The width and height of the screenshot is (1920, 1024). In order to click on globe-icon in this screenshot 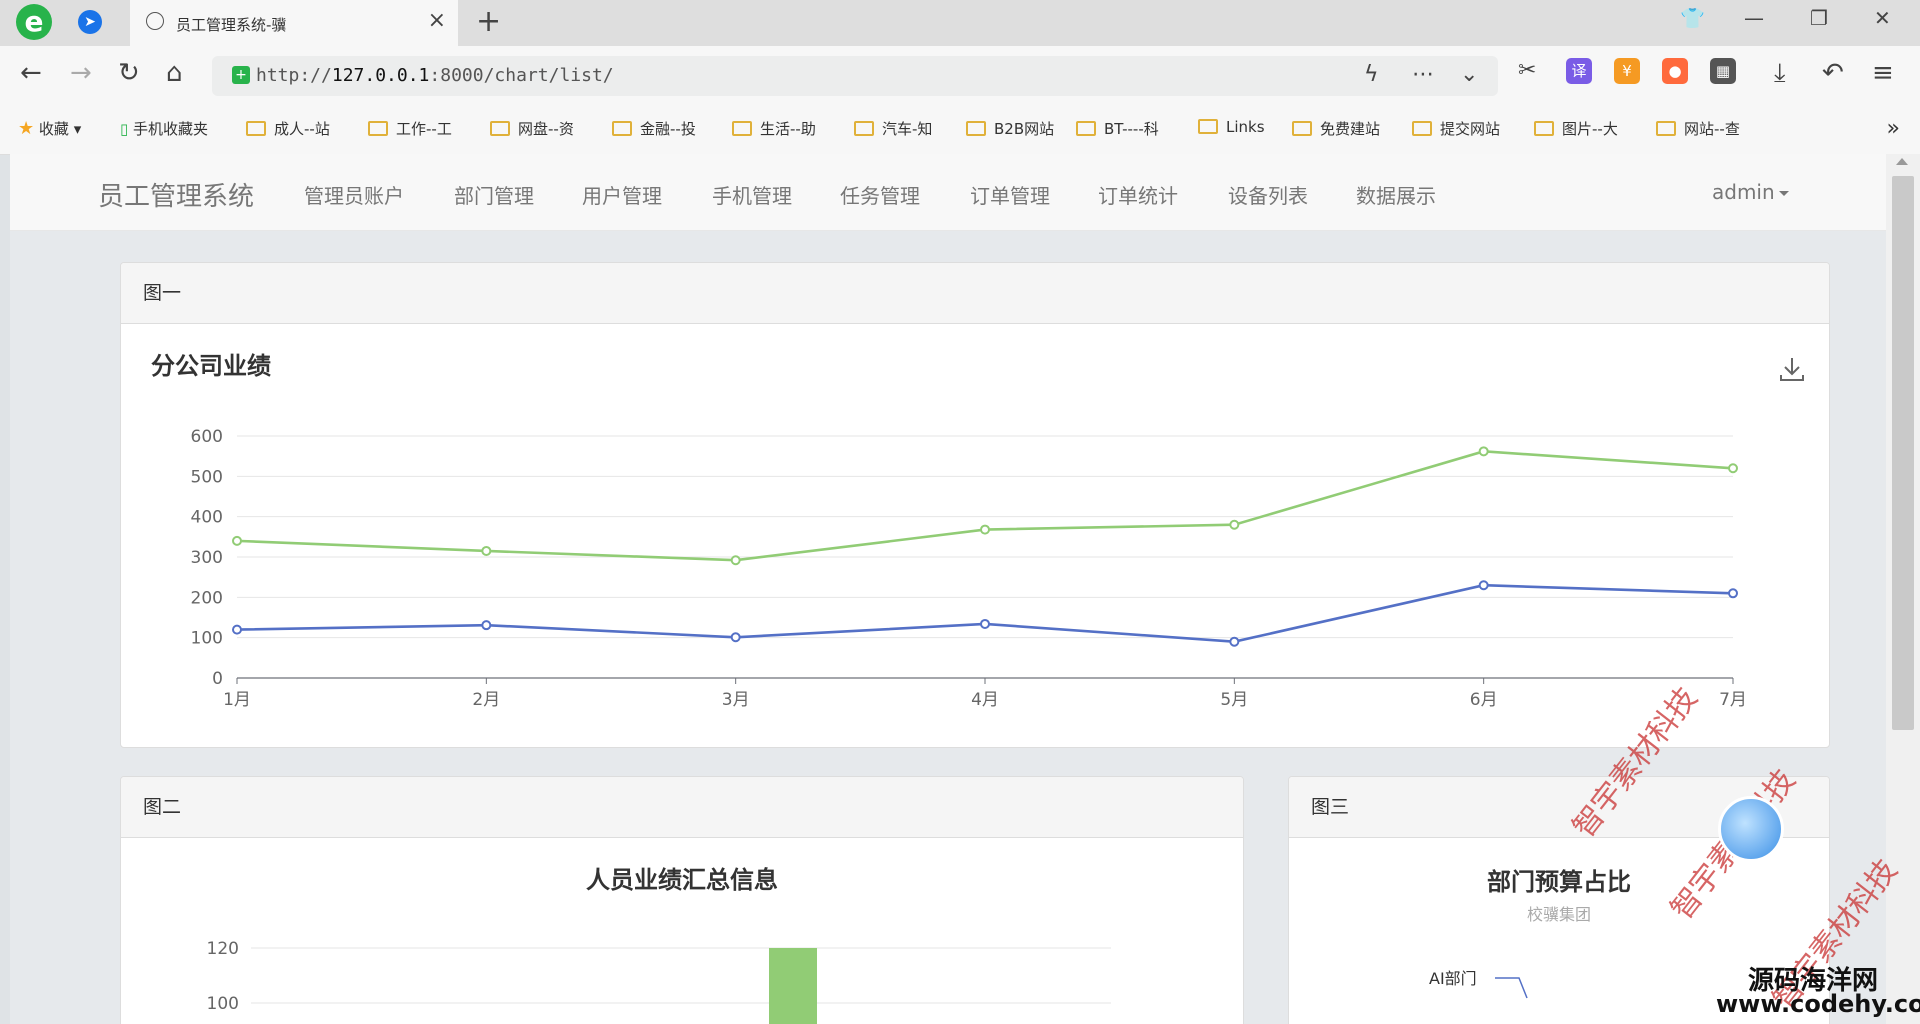, I will do `click(155, 21)`.